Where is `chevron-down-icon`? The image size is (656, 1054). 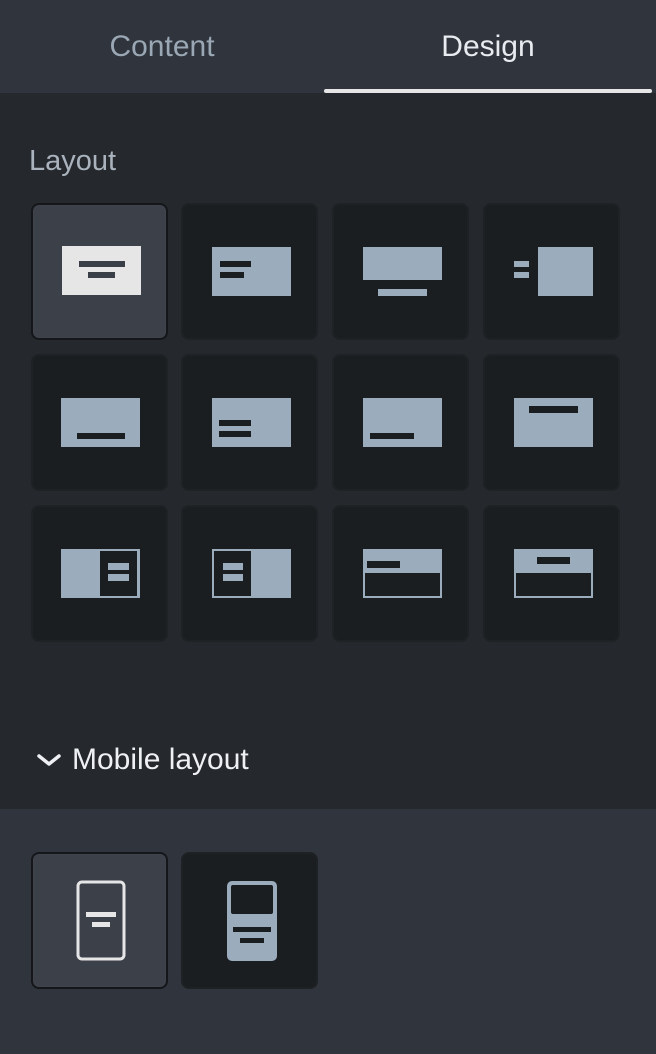
chevron-down-icon is located at coordinates (49, 760).